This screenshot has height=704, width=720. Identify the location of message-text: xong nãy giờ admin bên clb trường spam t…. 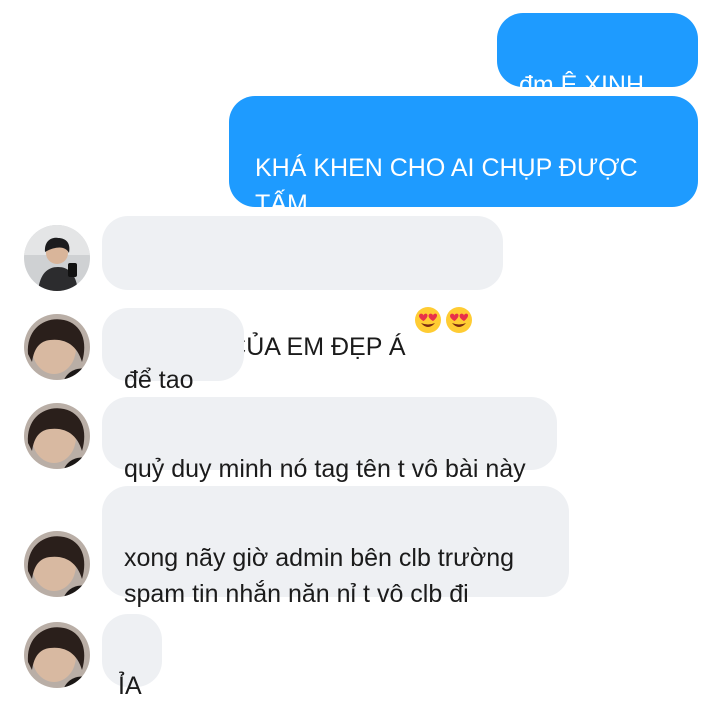
(319, 576).